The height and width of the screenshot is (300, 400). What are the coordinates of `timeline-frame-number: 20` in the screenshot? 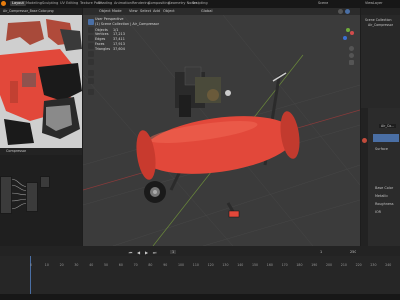 It's located at (61, 265).